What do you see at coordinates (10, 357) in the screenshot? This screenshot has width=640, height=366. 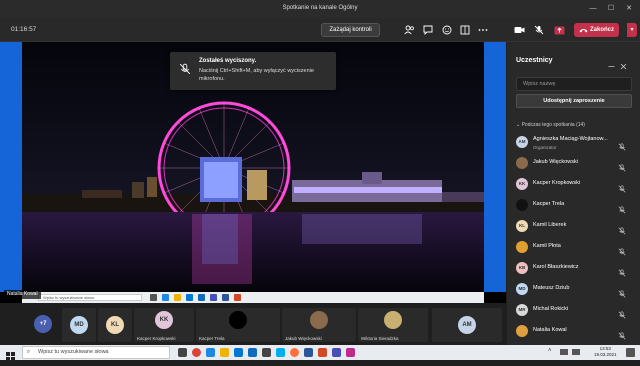 I see `windows-start-icon` at bounding box center [10, 357].